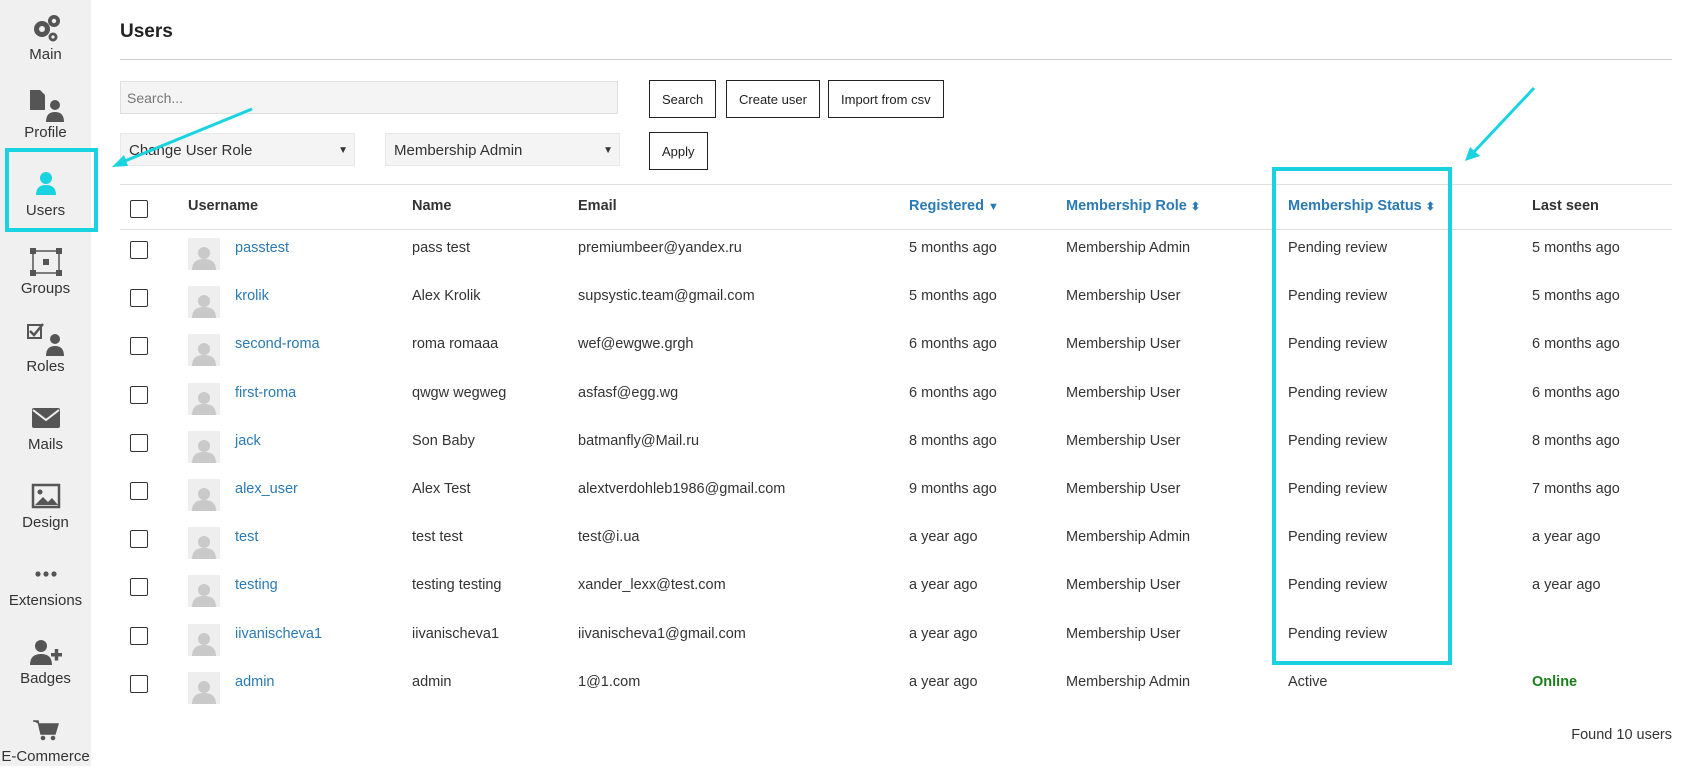 This screenshot has height=778, width=1694. Describe the element at coordinates (502, 149) in the screenshot. I see `role-value-select: Membership Admin ▼` at that location.